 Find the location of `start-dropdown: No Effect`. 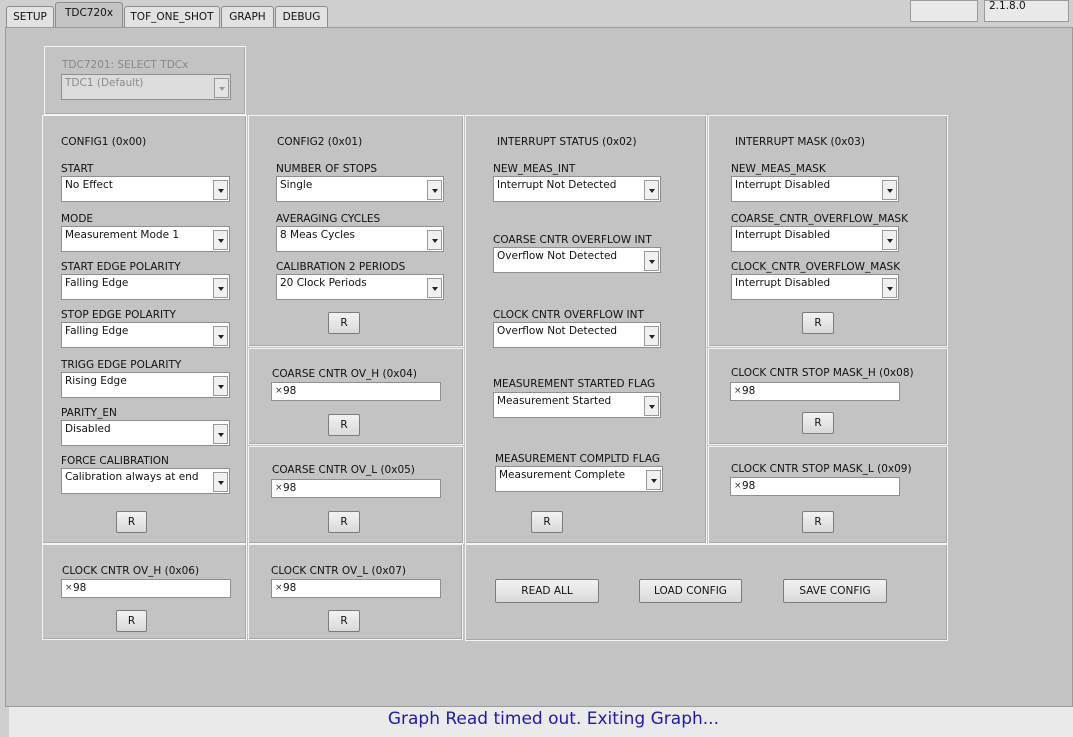

start-dropdown: No Effect is located at coordinates (145, 189).